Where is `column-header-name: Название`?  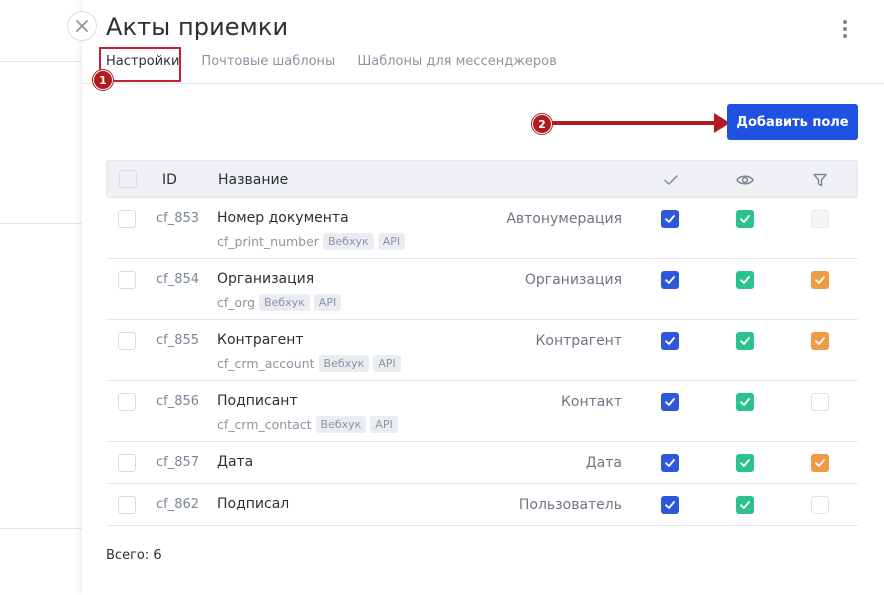 column-header-name: Название is located at coordinates (253, 180).